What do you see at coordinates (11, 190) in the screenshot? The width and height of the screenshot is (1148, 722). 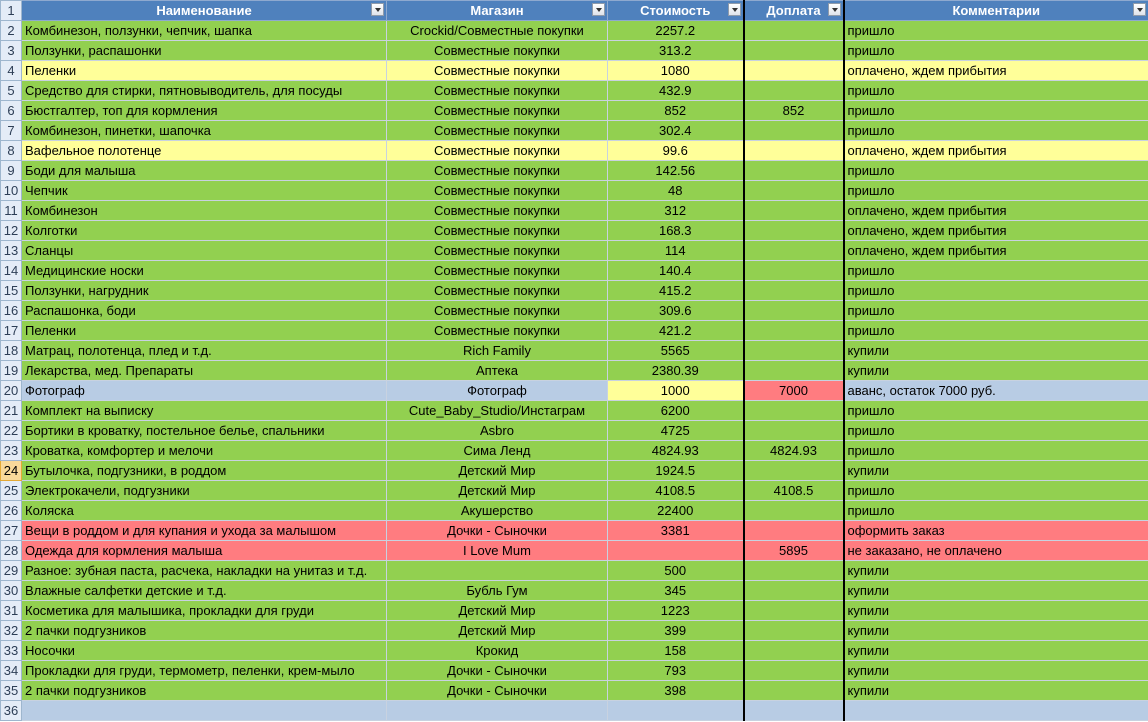 I see `row-number: 10` at bounding box center [11, 190].